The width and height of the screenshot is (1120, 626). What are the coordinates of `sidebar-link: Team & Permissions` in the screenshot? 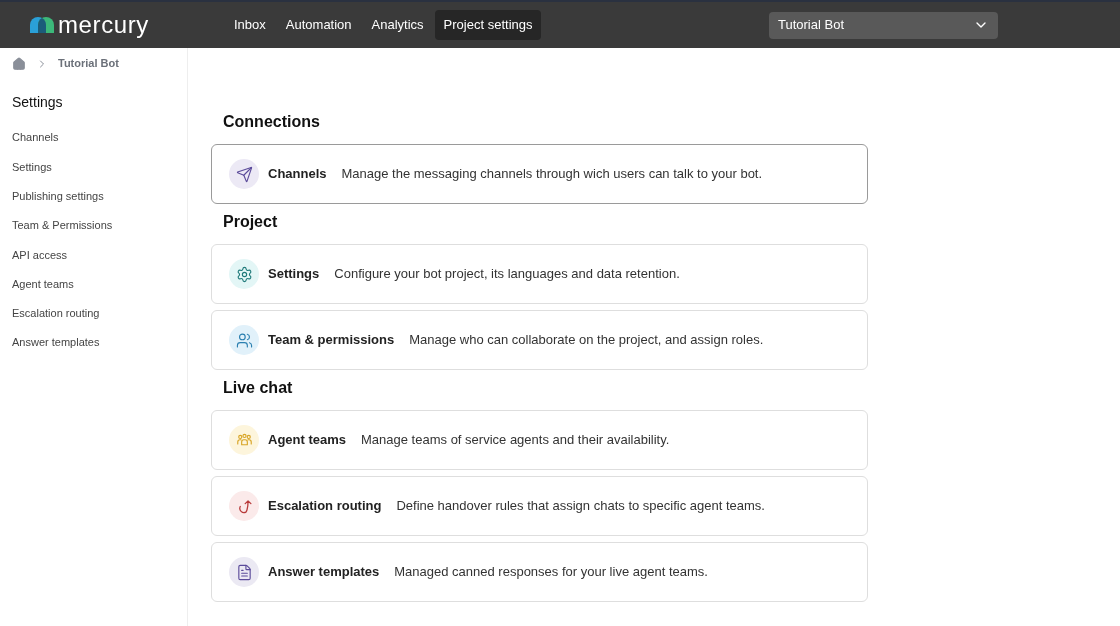 It's located at (93, 225).